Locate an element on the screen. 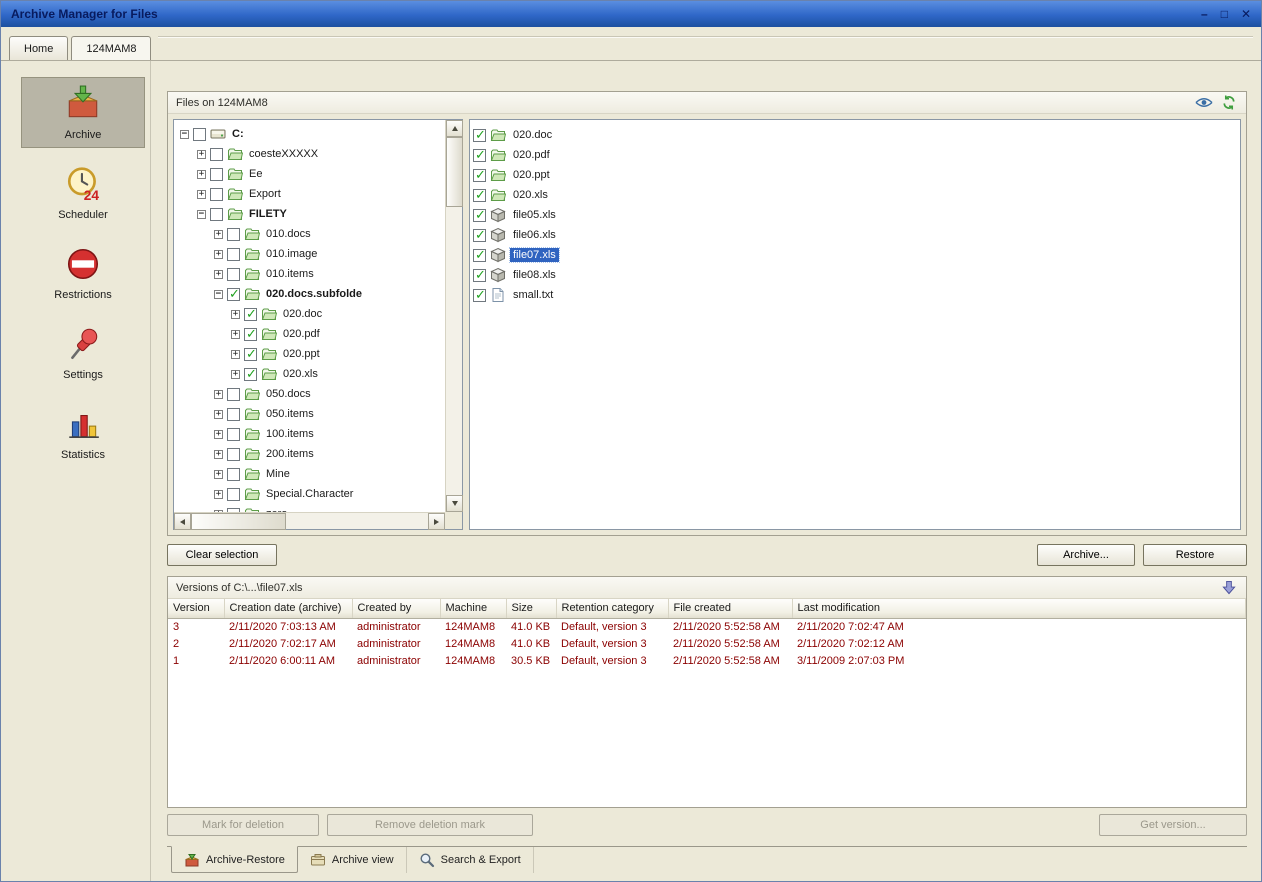  horizontal-scrollbar-thumb is located at coordinates (238, 521).